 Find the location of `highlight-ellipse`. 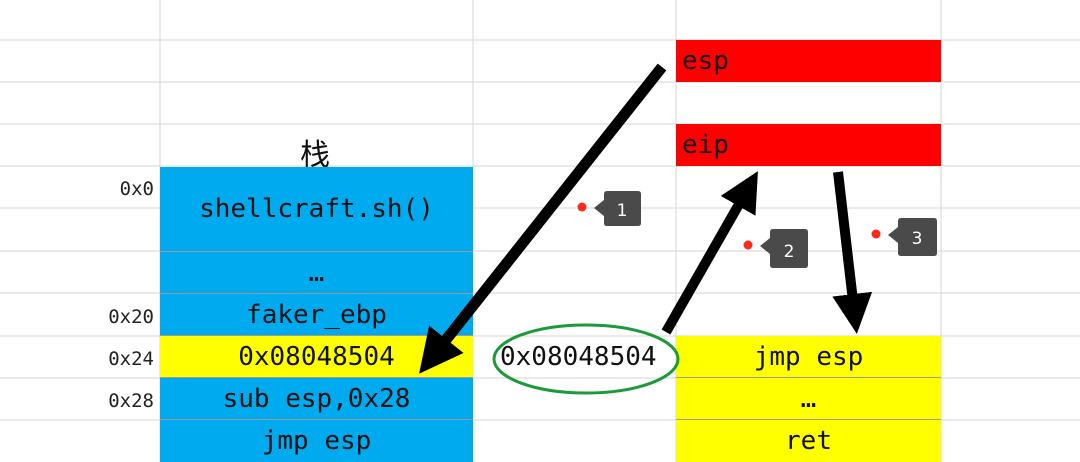

highlight-ellipse is located at coordinates (586, 359).